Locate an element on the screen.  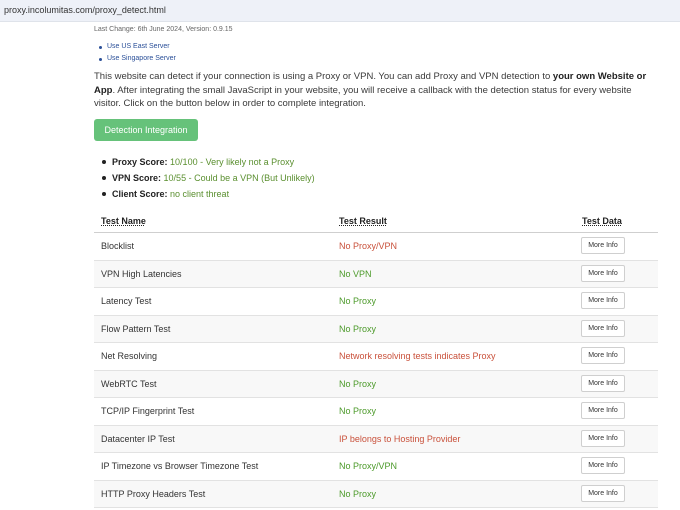
proxy-score-label: Proxy Score: is located at coordinates (140, 162).